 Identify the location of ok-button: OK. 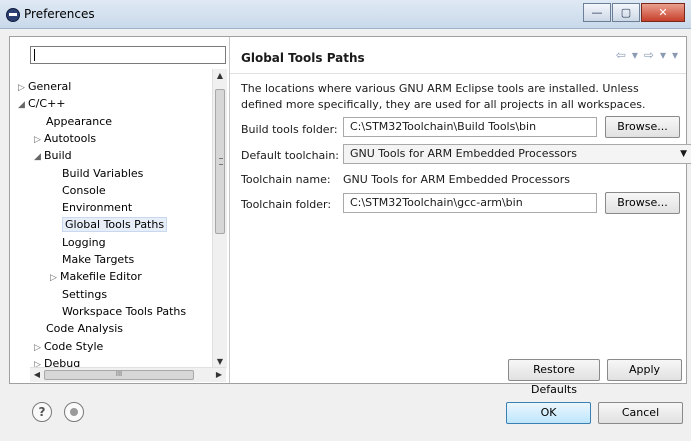
(548, 413).